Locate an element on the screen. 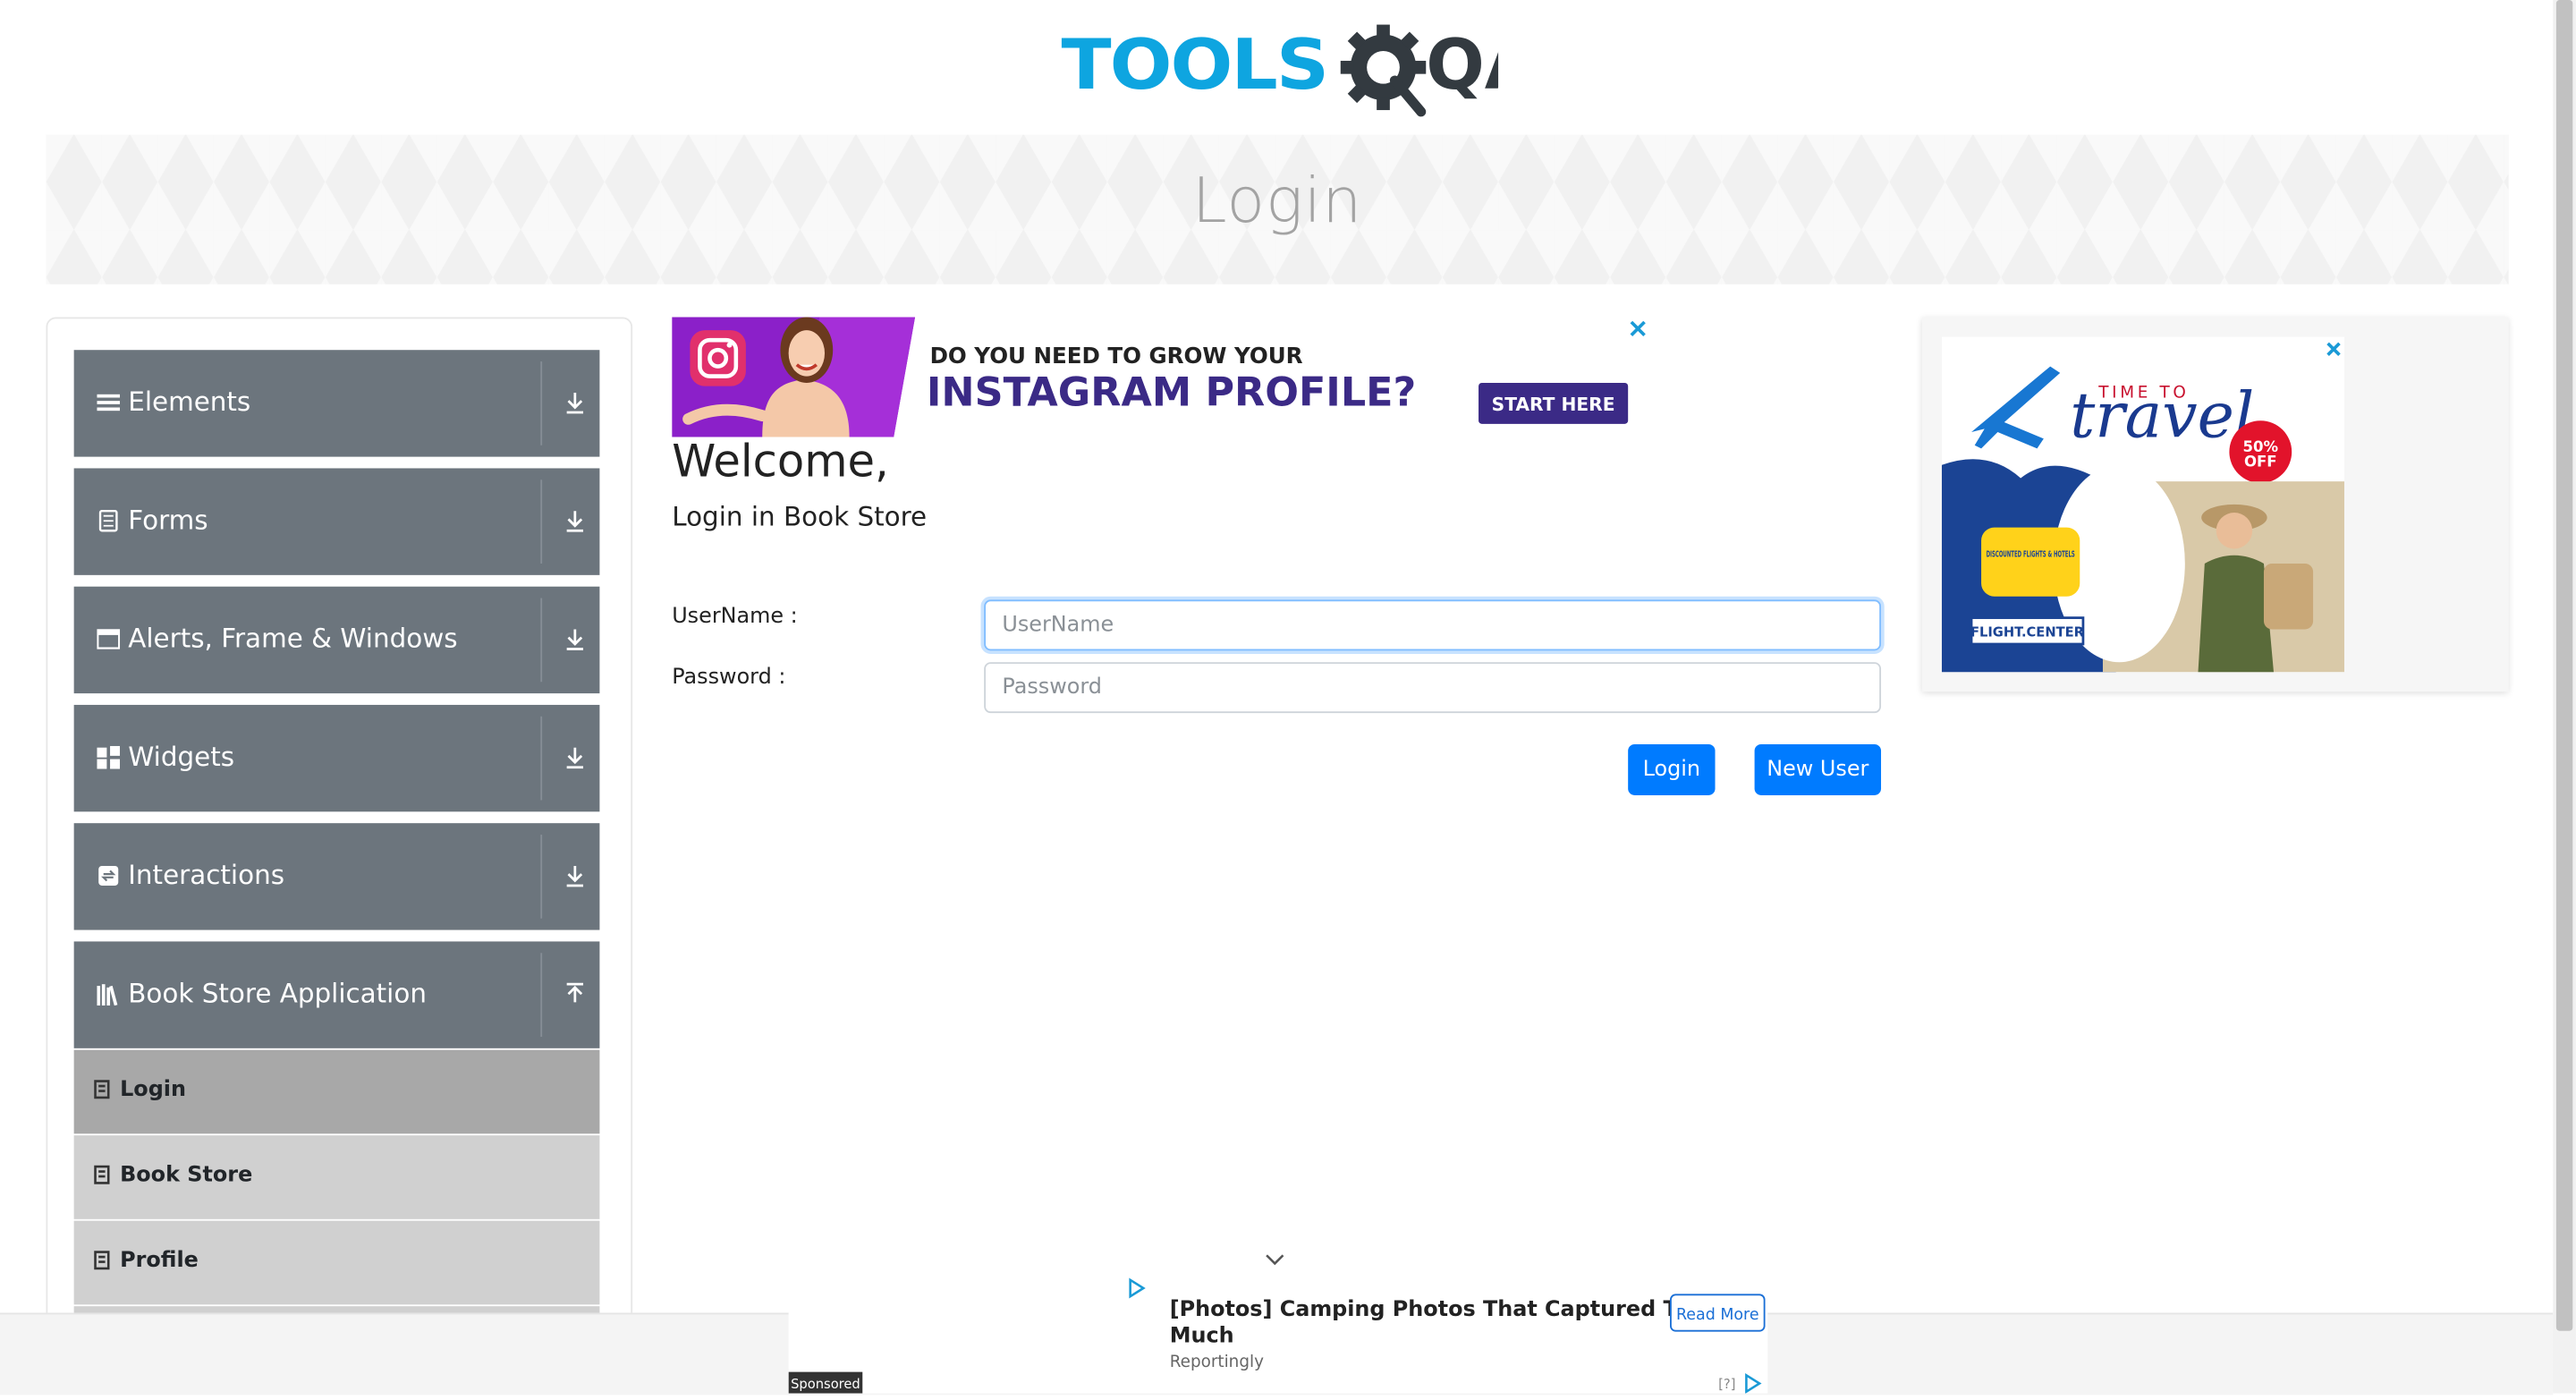 The width and height of the screenshot is (2576, 1400). sidebar-group-widgets: Widgets is located at coordinates (336, 758).